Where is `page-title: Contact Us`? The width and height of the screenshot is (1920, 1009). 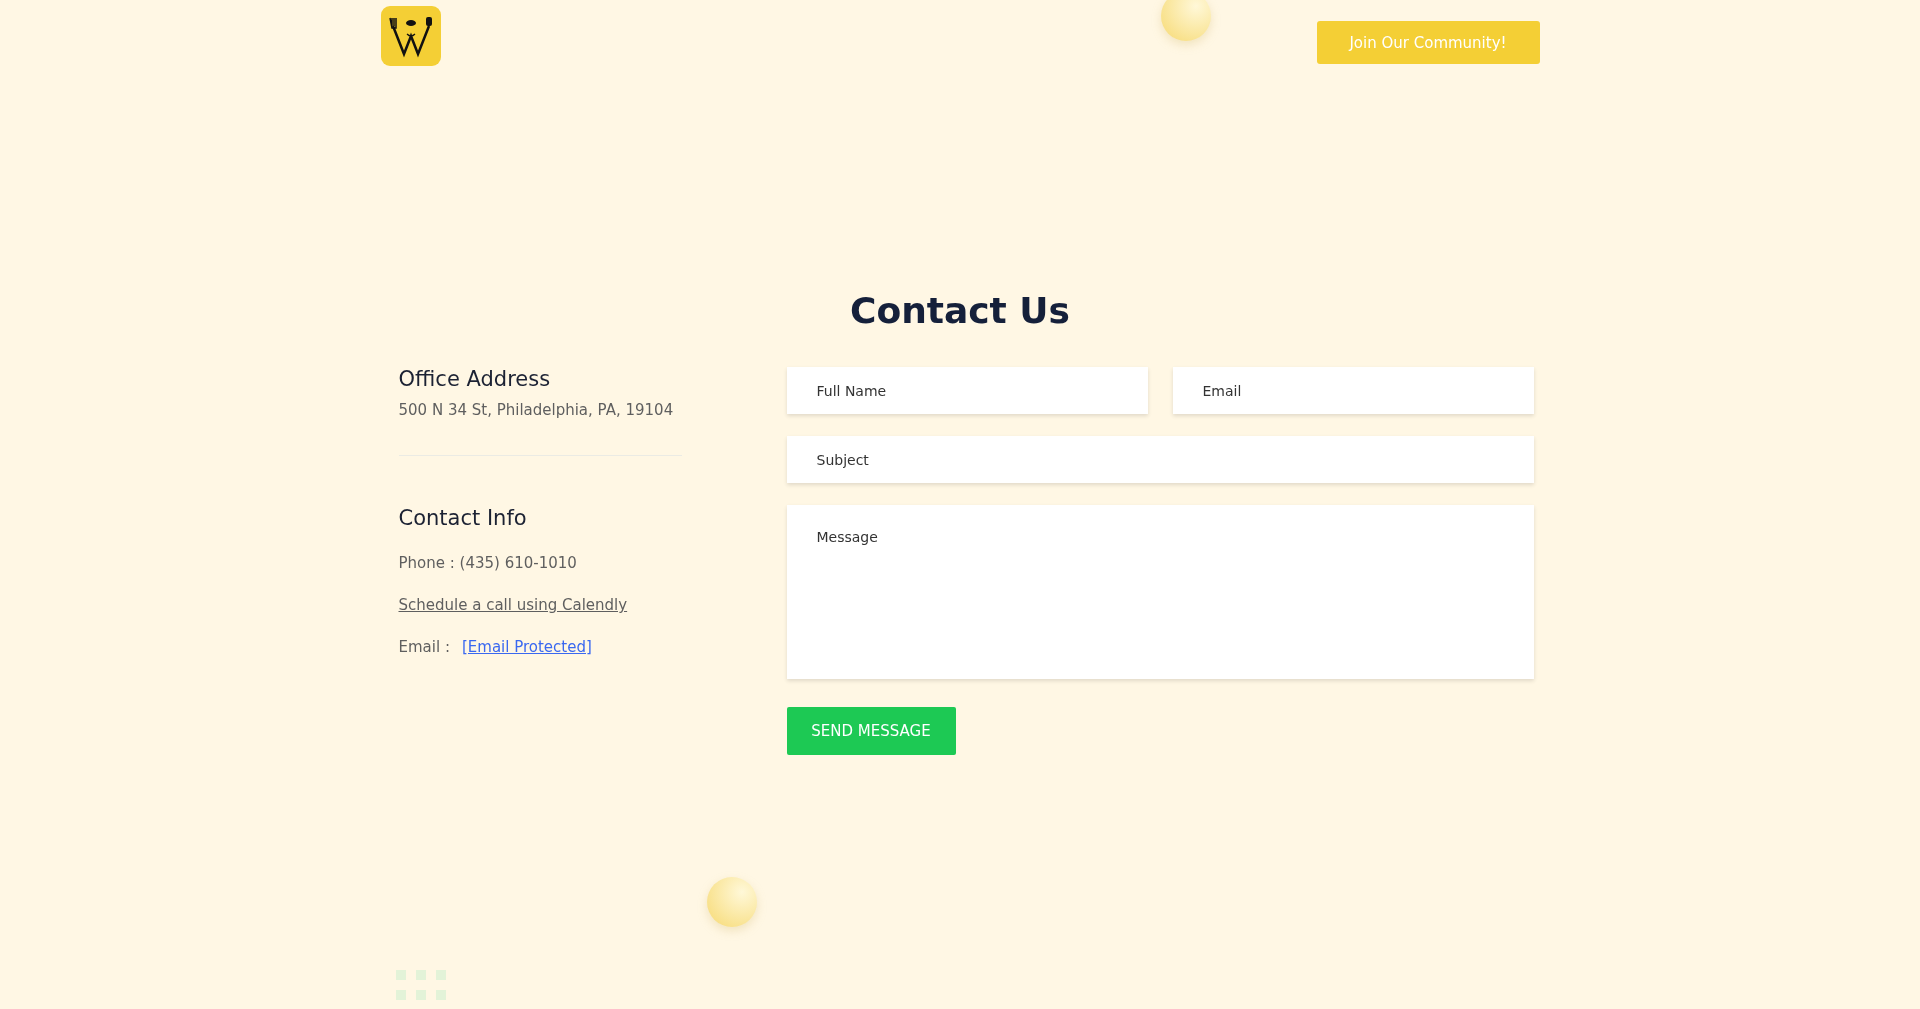
page-title: Contact Us is located at coordinates (960, 310).